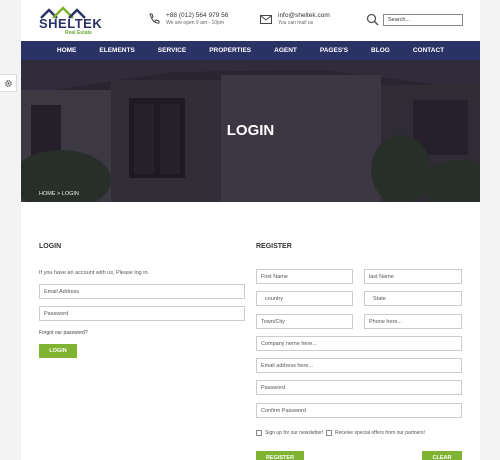 The height and width of the screenshot is (460, 500). Describe the element at coordinates (142, 313) in the screenshot. I see `login-password-field: Password` at that location.